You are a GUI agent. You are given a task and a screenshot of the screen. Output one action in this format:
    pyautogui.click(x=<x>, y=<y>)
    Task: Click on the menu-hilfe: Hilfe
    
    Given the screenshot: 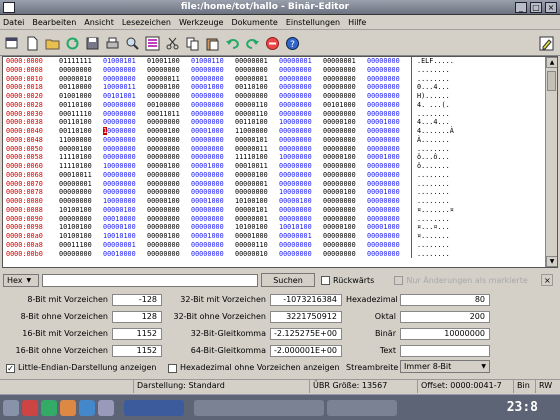 What is the action you would take?
    pyautogui.click(x=357, y=22)
    